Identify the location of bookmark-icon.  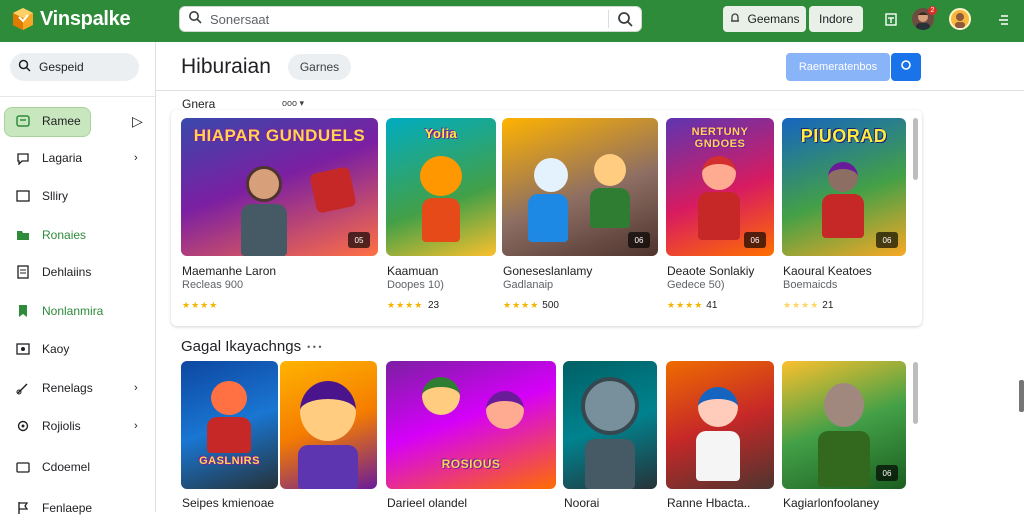
(23, 311).